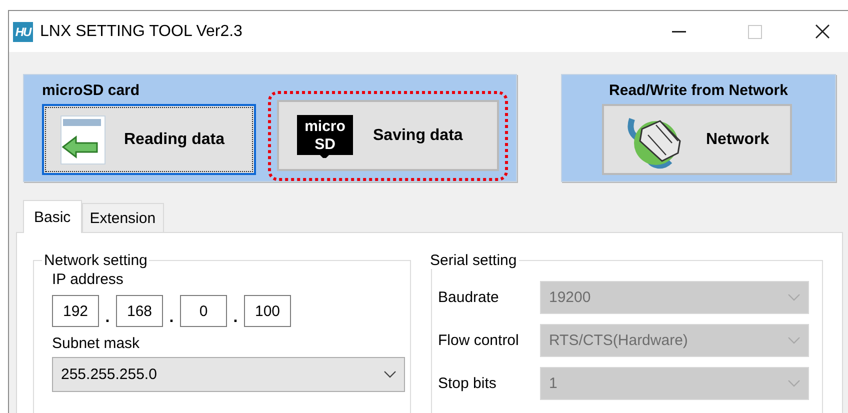  I want to click on panel-title: Read/Write from Network, so click(698, 90).